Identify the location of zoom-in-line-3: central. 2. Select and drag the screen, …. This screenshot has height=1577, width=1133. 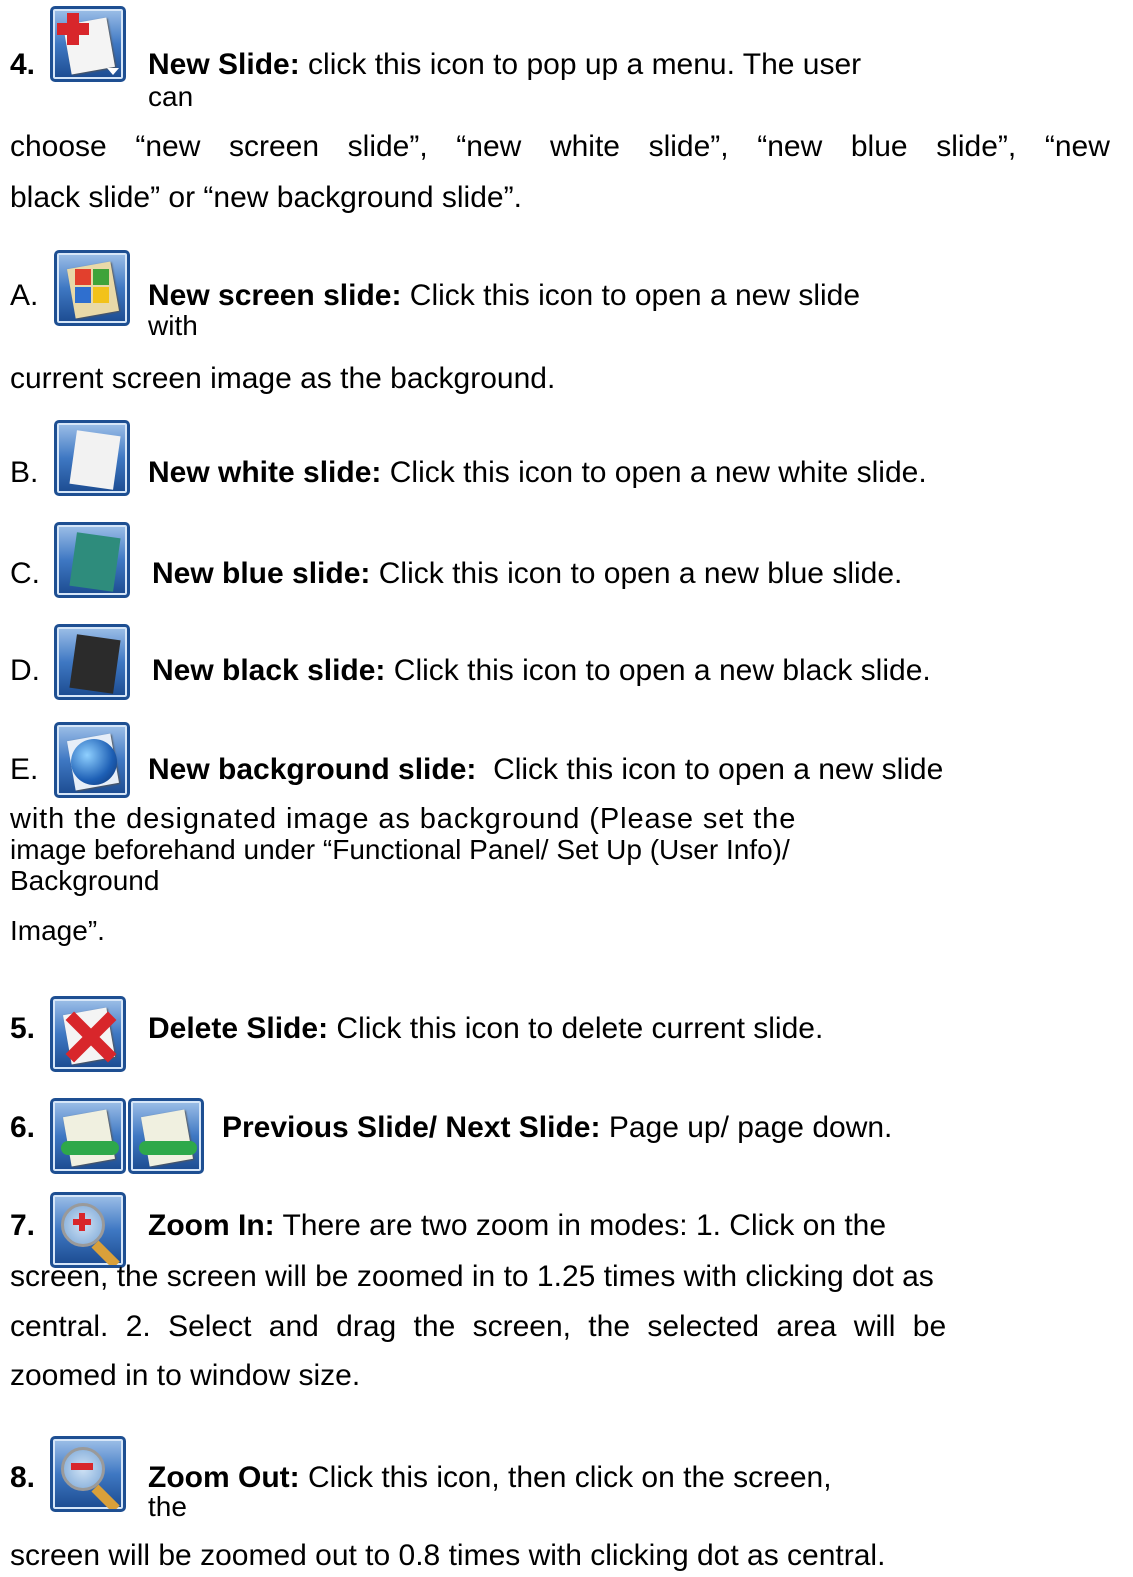
(478, 1326).